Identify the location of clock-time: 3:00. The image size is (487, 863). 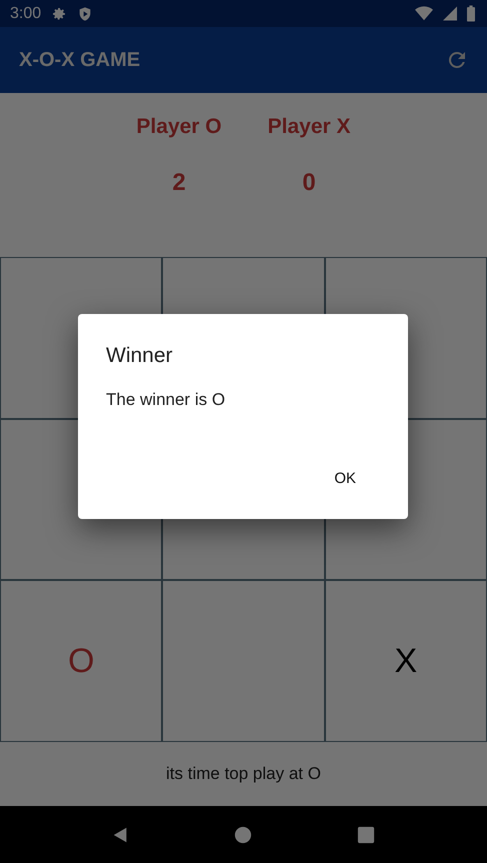
(26, 13).